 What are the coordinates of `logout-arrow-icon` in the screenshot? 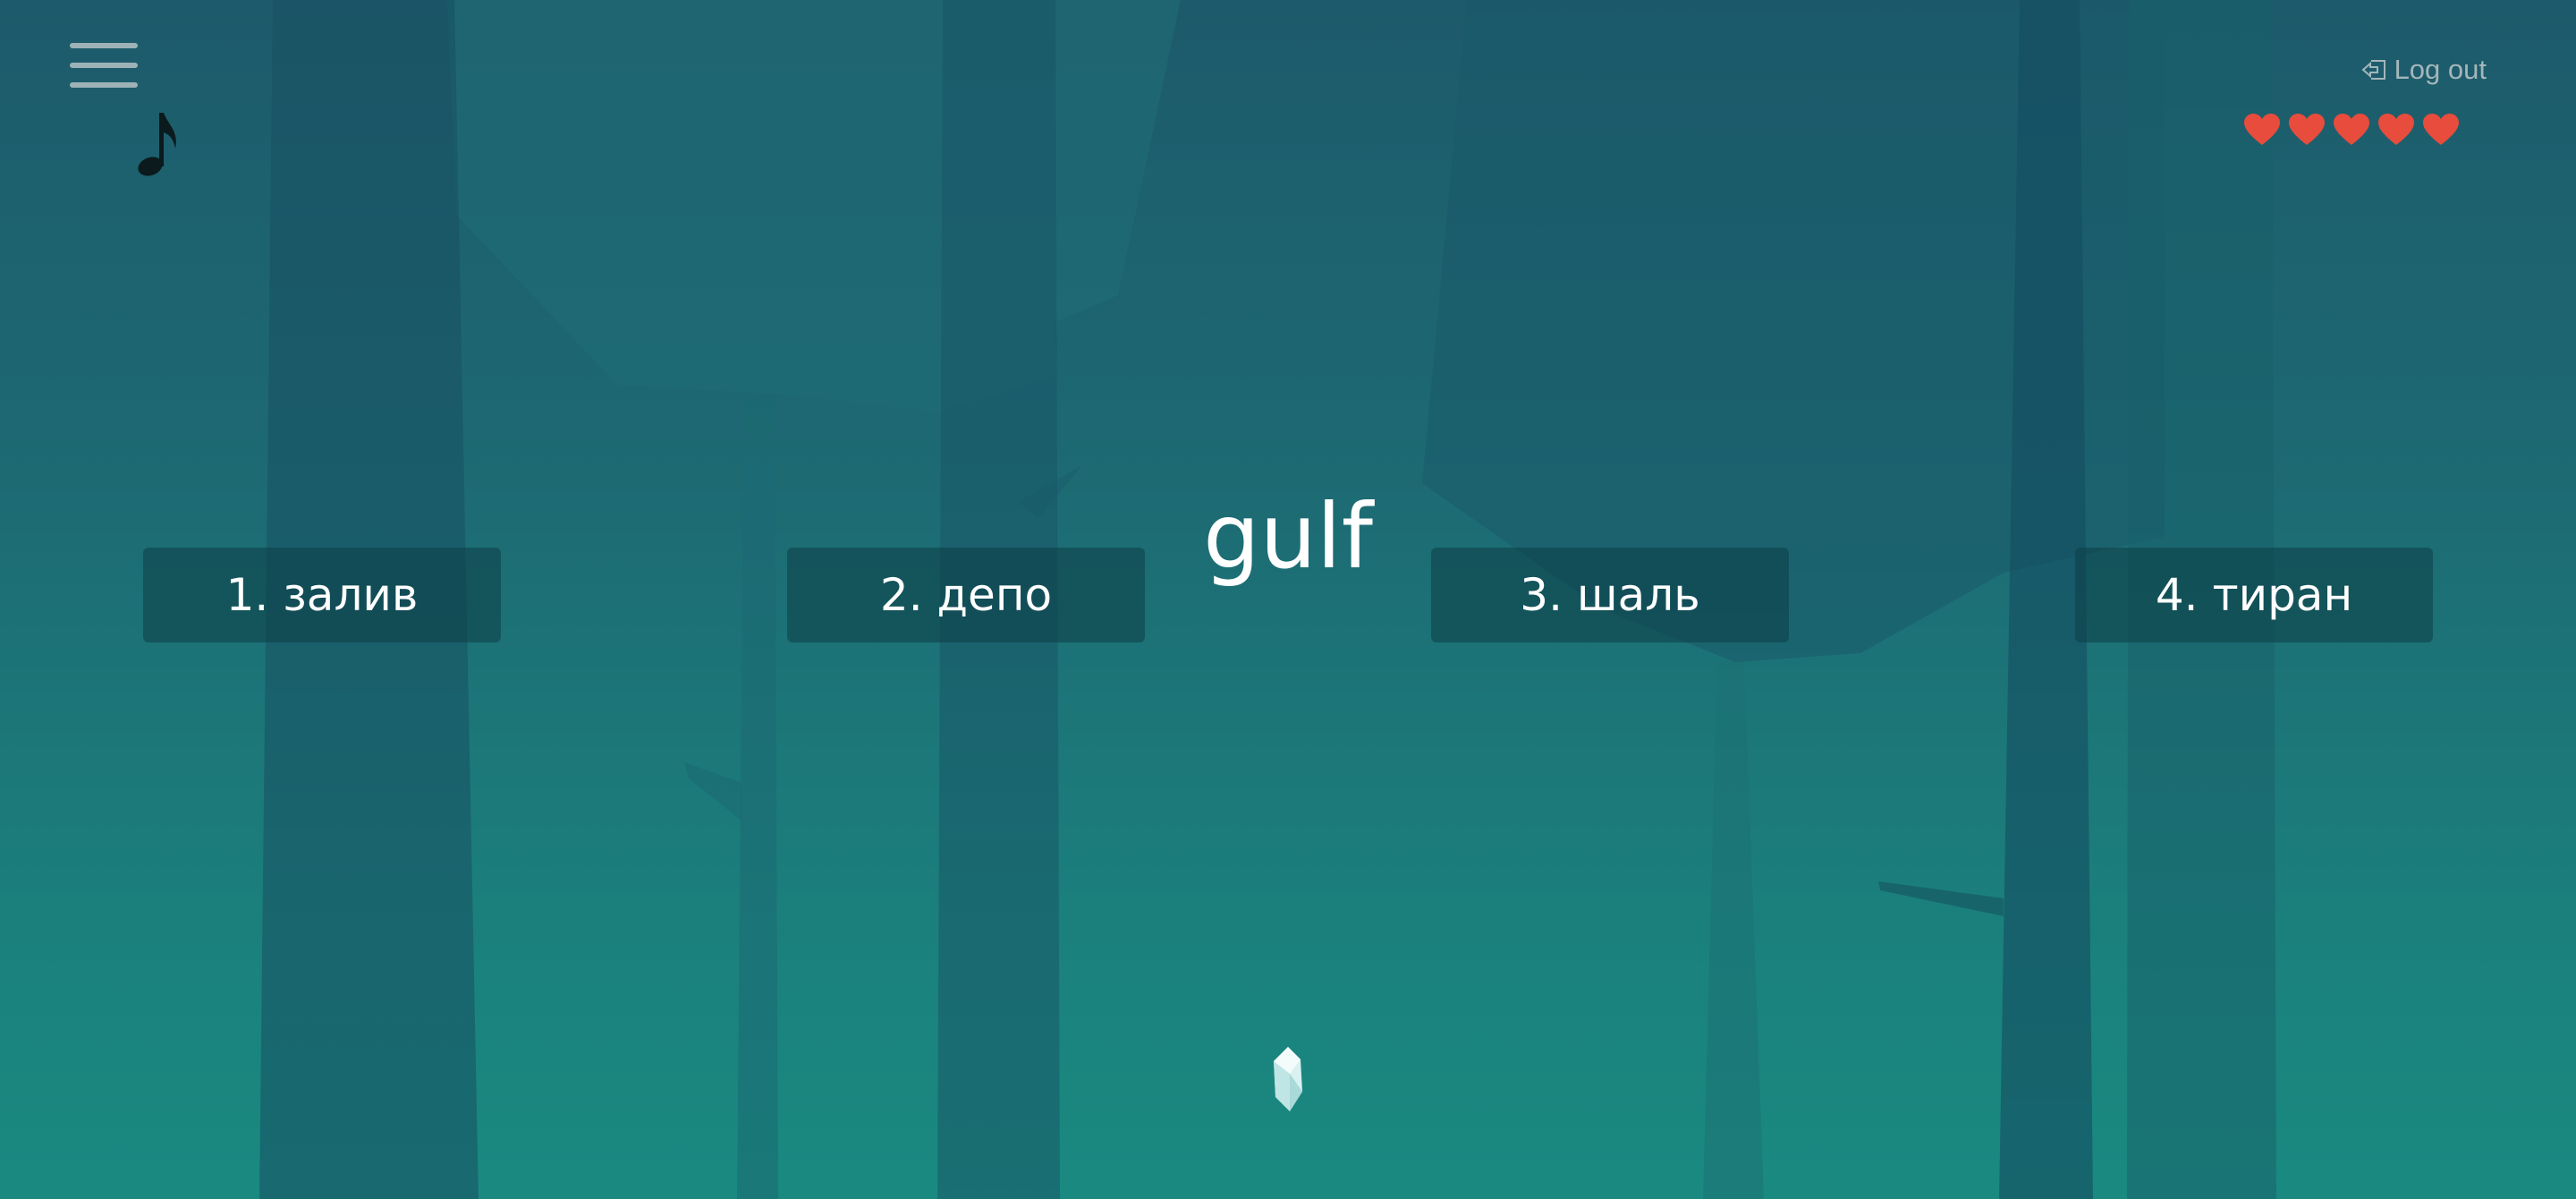 It's located at (2373, 70).